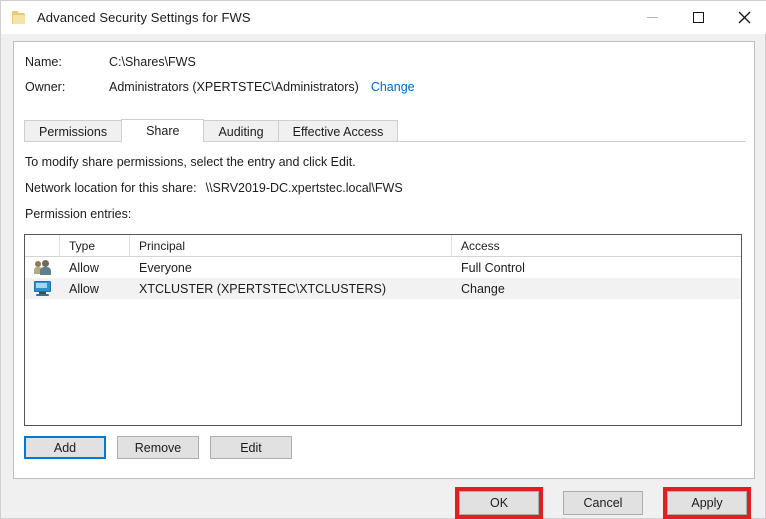 The width and height of the screenshot is (766, 519). I want to click on minimize-button, so click(652, 17).